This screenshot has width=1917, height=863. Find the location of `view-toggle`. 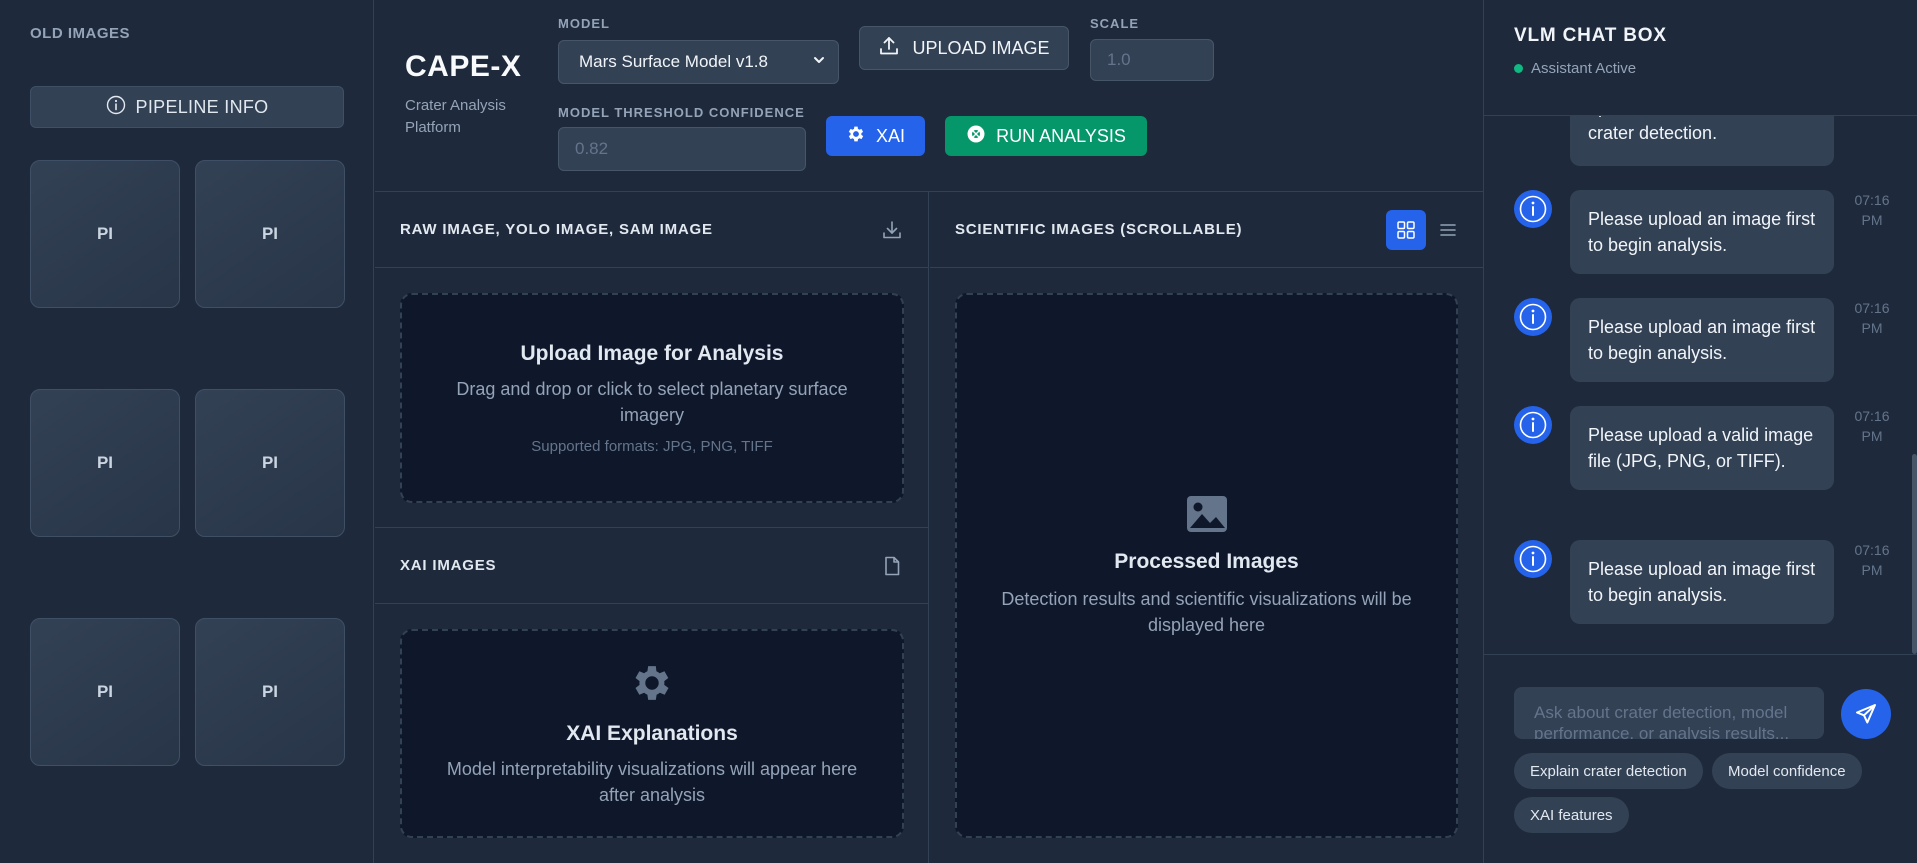

view-toggle is located at coordinates (1422, 229).